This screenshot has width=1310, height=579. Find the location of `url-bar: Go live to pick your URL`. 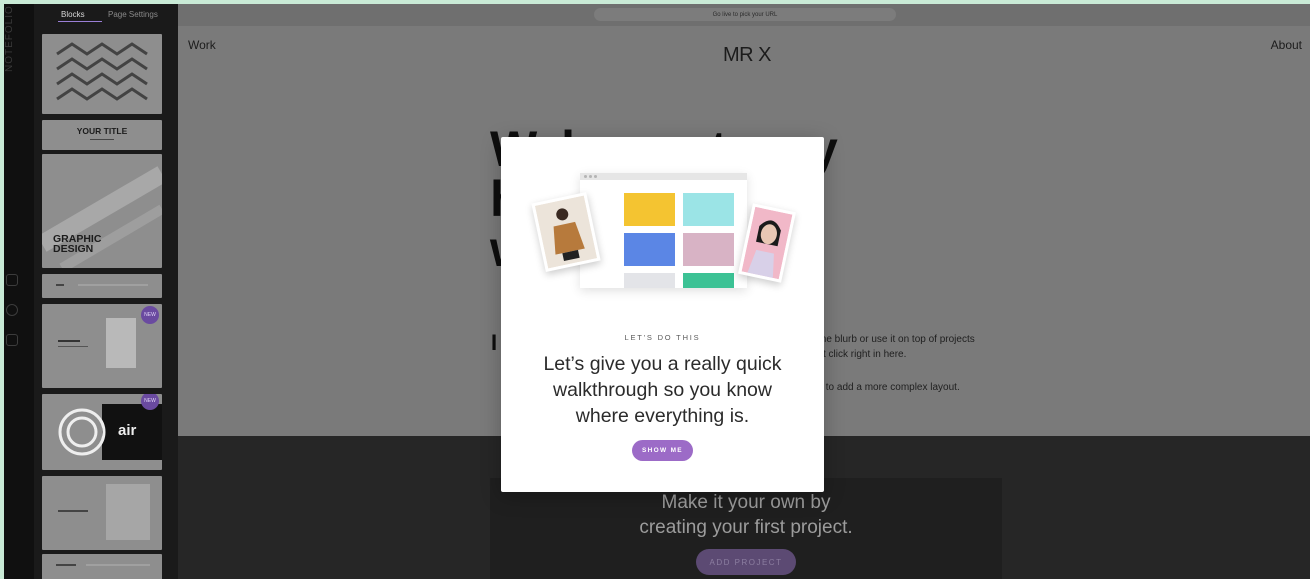

url-bar: Go live to pick your URL is located at coordinates (744, 15).